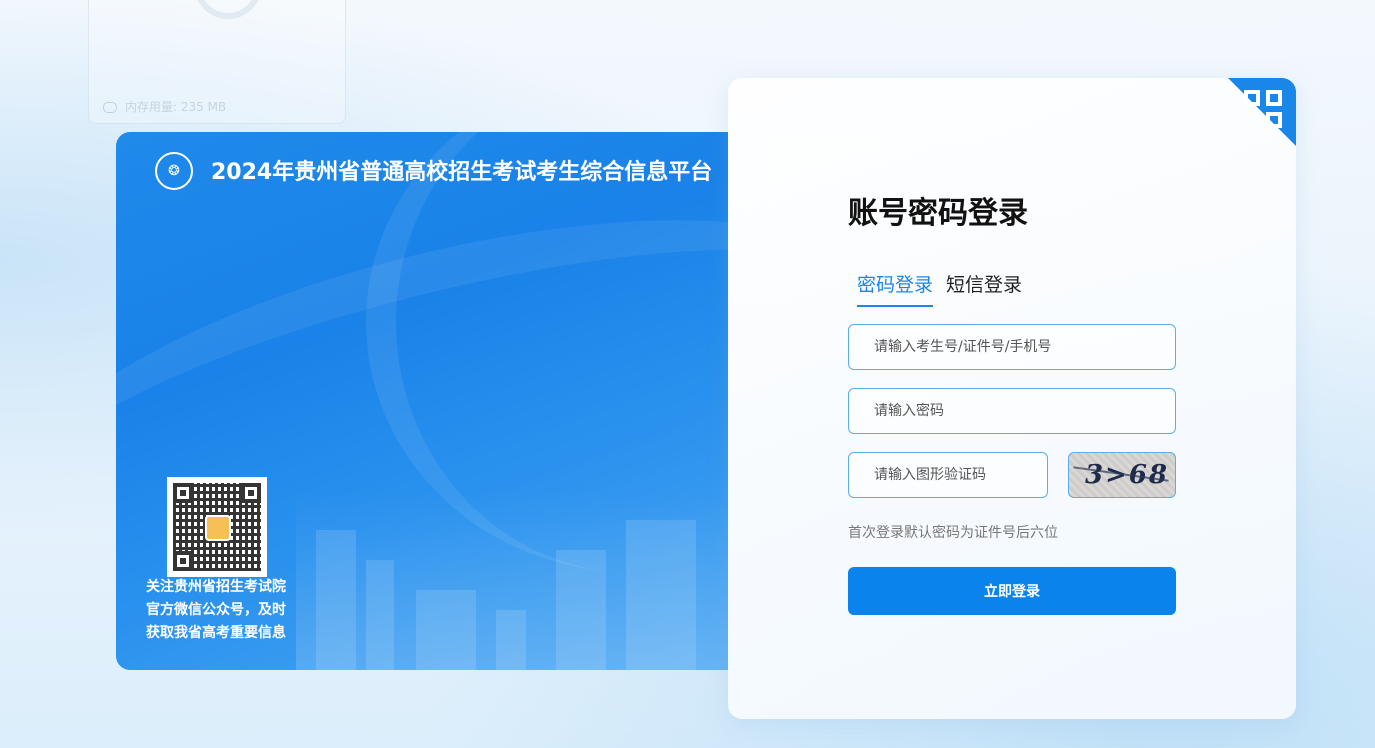  I want to click on ghost-memory-text: 内存用量: 235 MB, so click(164, 106).